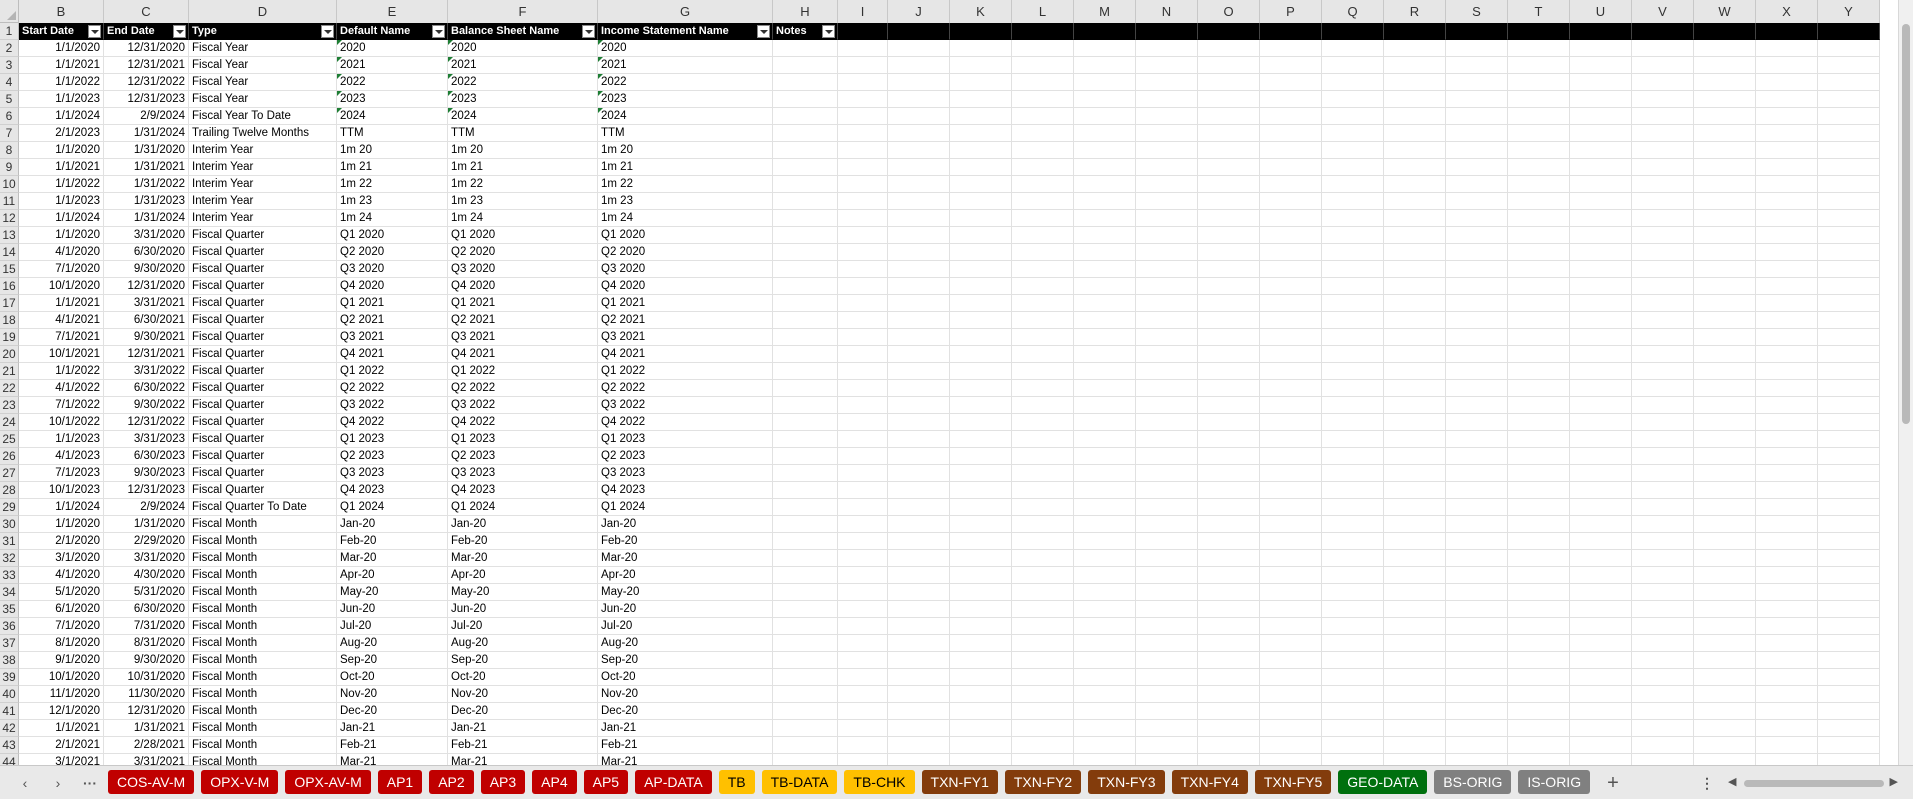 This screenshot has height=799, width=1913. Describe the element at coordinates (240, 782) in the screenshot. I see `sheet-tab: OPX-V-M` at that location.